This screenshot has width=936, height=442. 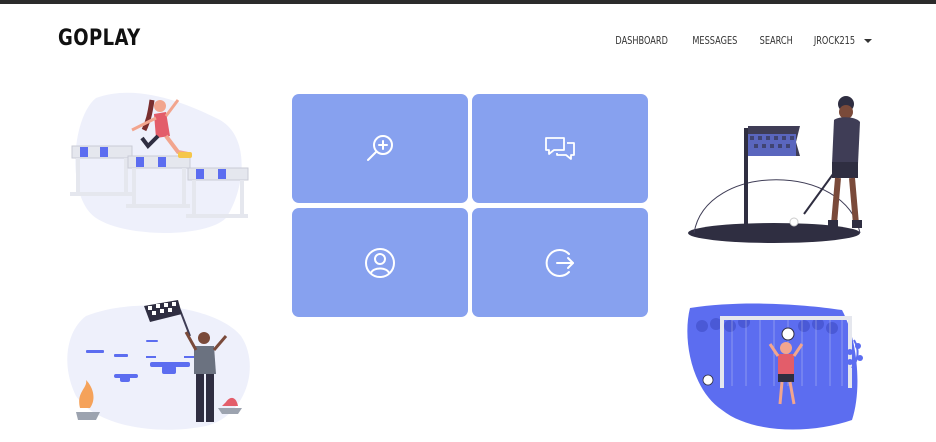 I want to click on user-circle-icon, so click(x=380, y=262).